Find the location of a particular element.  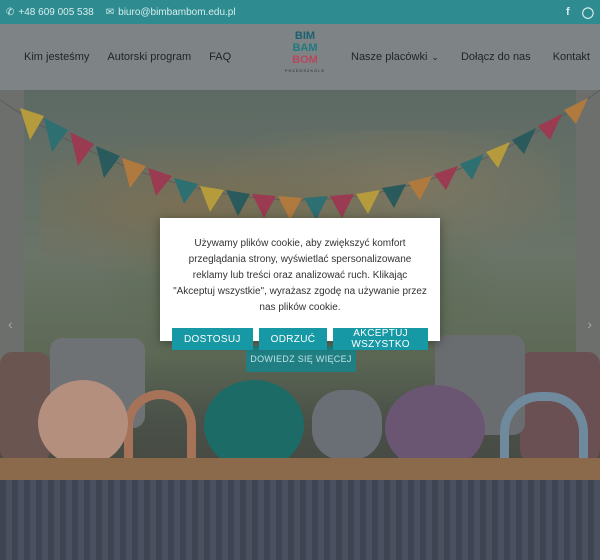

main-nav-left: Kim jesteśmy Autorski program FAQ is located at coordinates (136, 57).